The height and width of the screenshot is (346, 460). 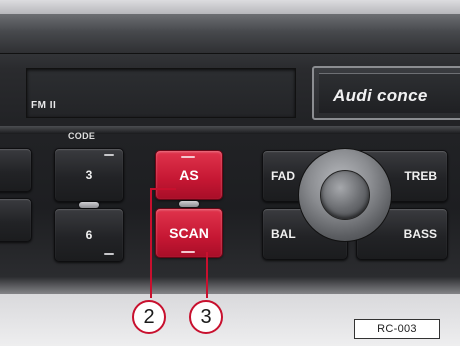 What do you see at coordinates (151, 243) in the screenshot?
I see `callout-line-as-vertical` at bounding box center [151, 243].